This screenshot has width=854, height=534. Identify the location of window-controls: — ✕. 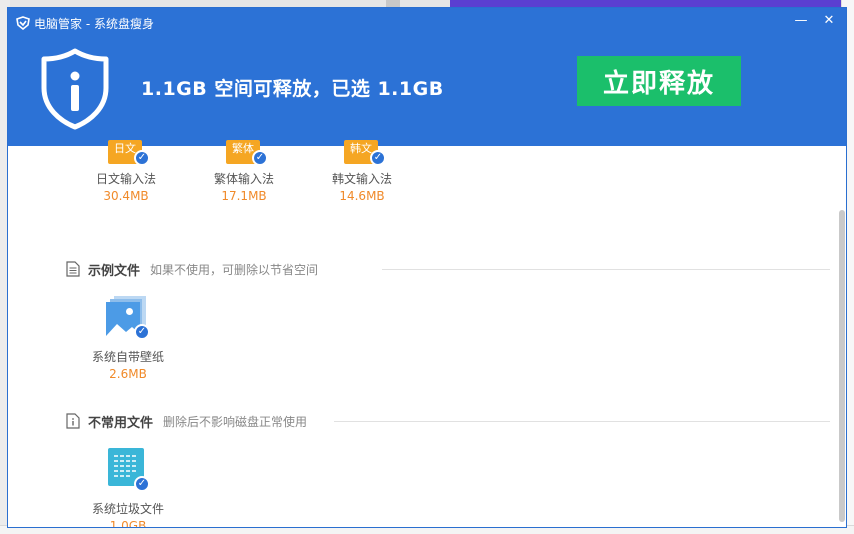
(815, 21).